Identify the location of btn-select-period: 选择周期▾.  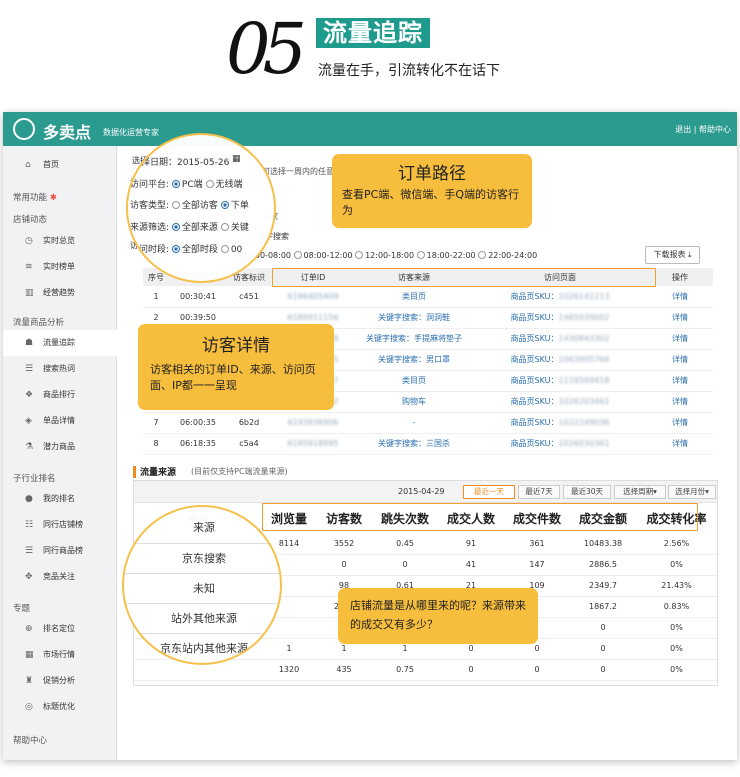
(640, 492).